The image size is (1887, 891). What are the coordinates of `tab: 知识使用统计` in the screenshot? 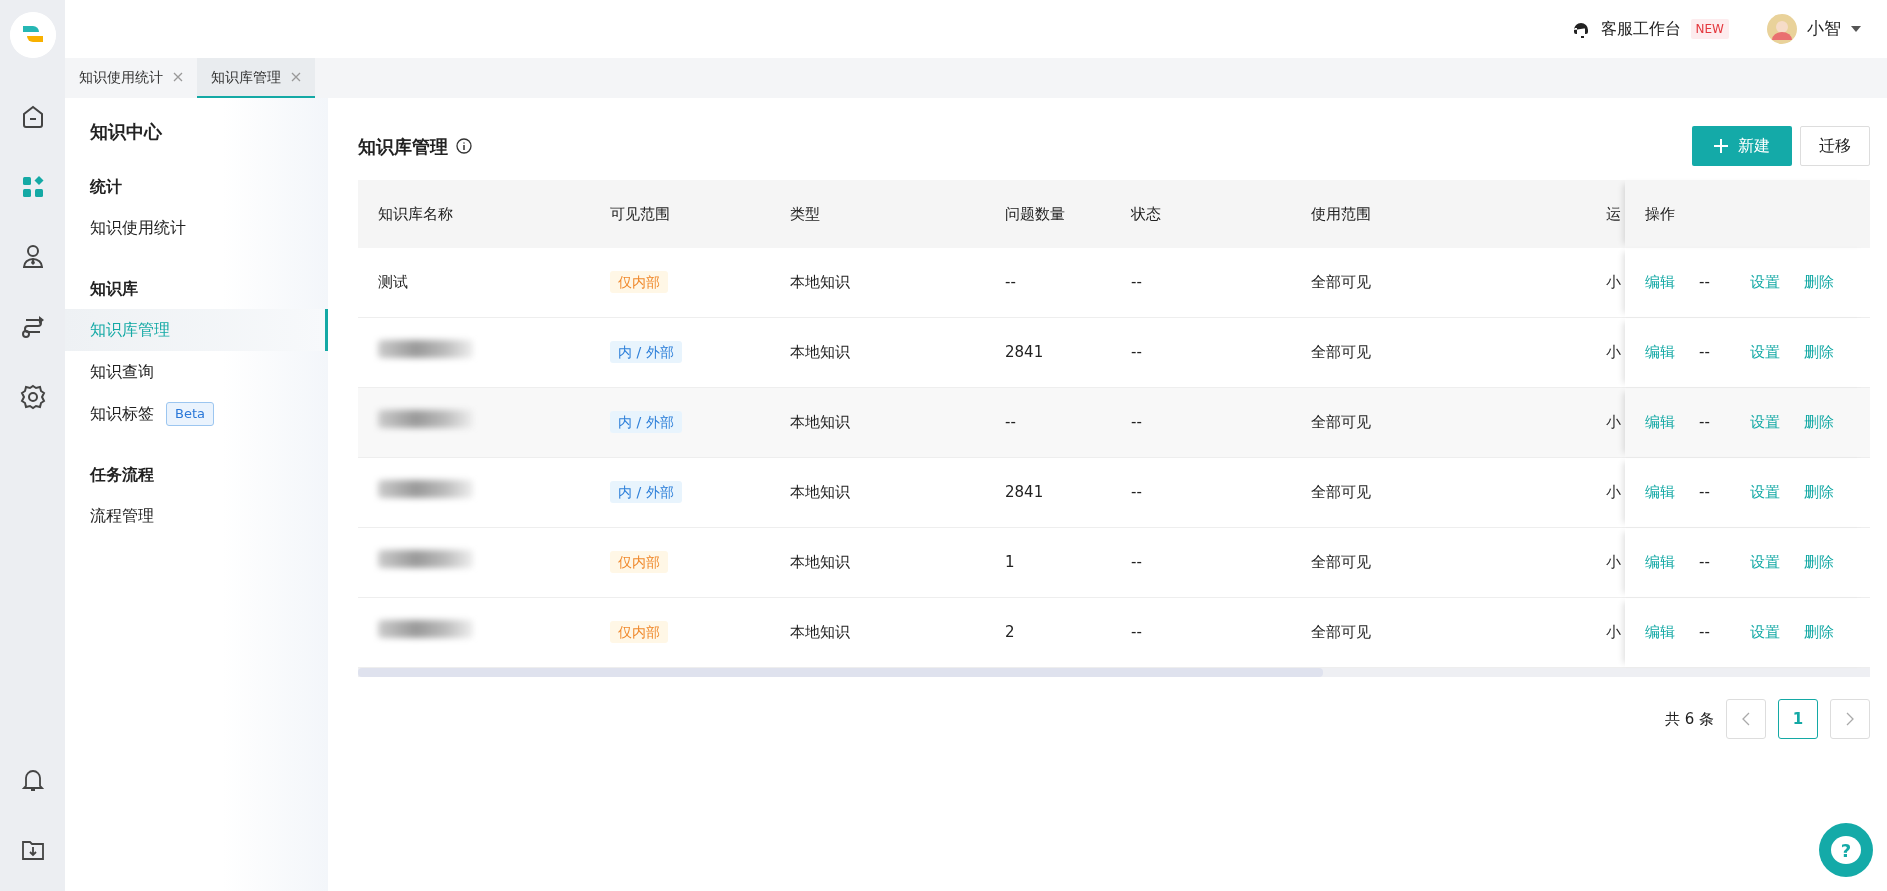 It's located at (131, 78).